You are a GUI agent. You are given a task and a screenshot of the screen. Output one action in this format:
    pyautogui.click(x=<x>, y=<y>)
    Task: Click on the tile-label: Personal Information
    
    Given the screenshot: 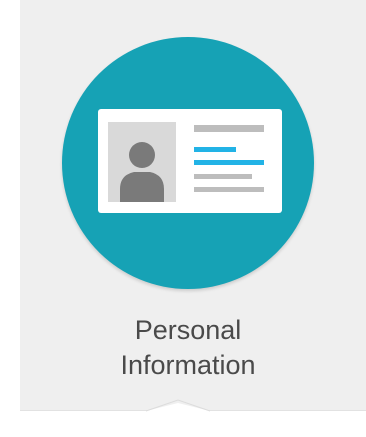 What is the action you would take?
    pyautogui.click(x=188, y=348)
    